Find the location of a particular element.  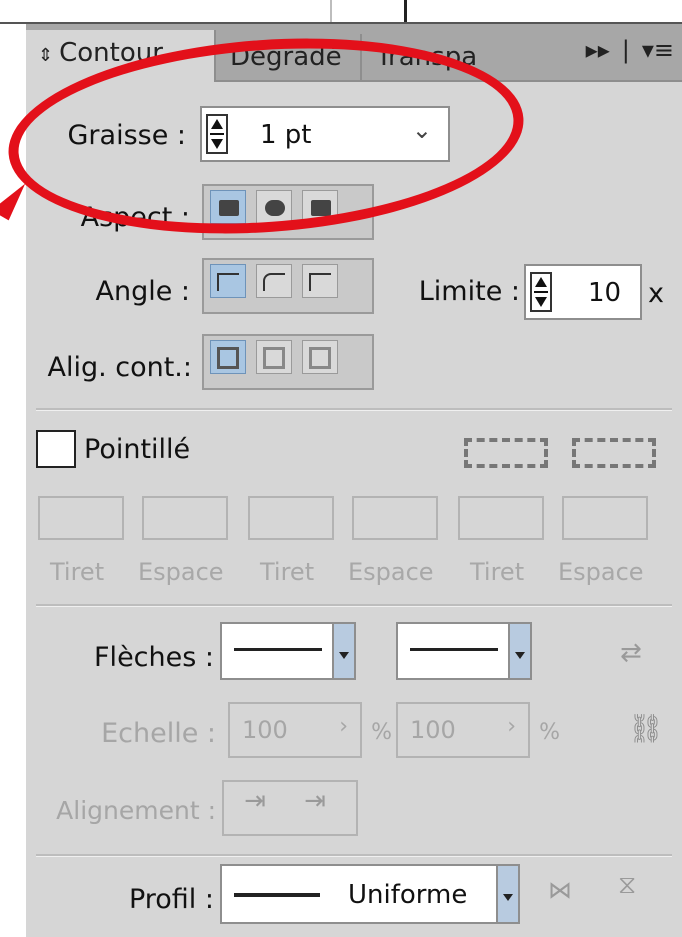

collapse-icon: ⇕ is located at coordinates (46, 55).